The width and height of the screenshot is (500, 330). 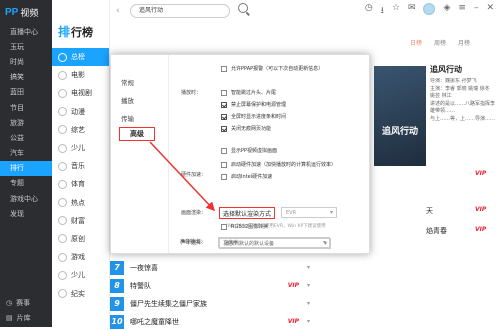 I want to click on category-item: 动漫, so click(x=80, y=112).